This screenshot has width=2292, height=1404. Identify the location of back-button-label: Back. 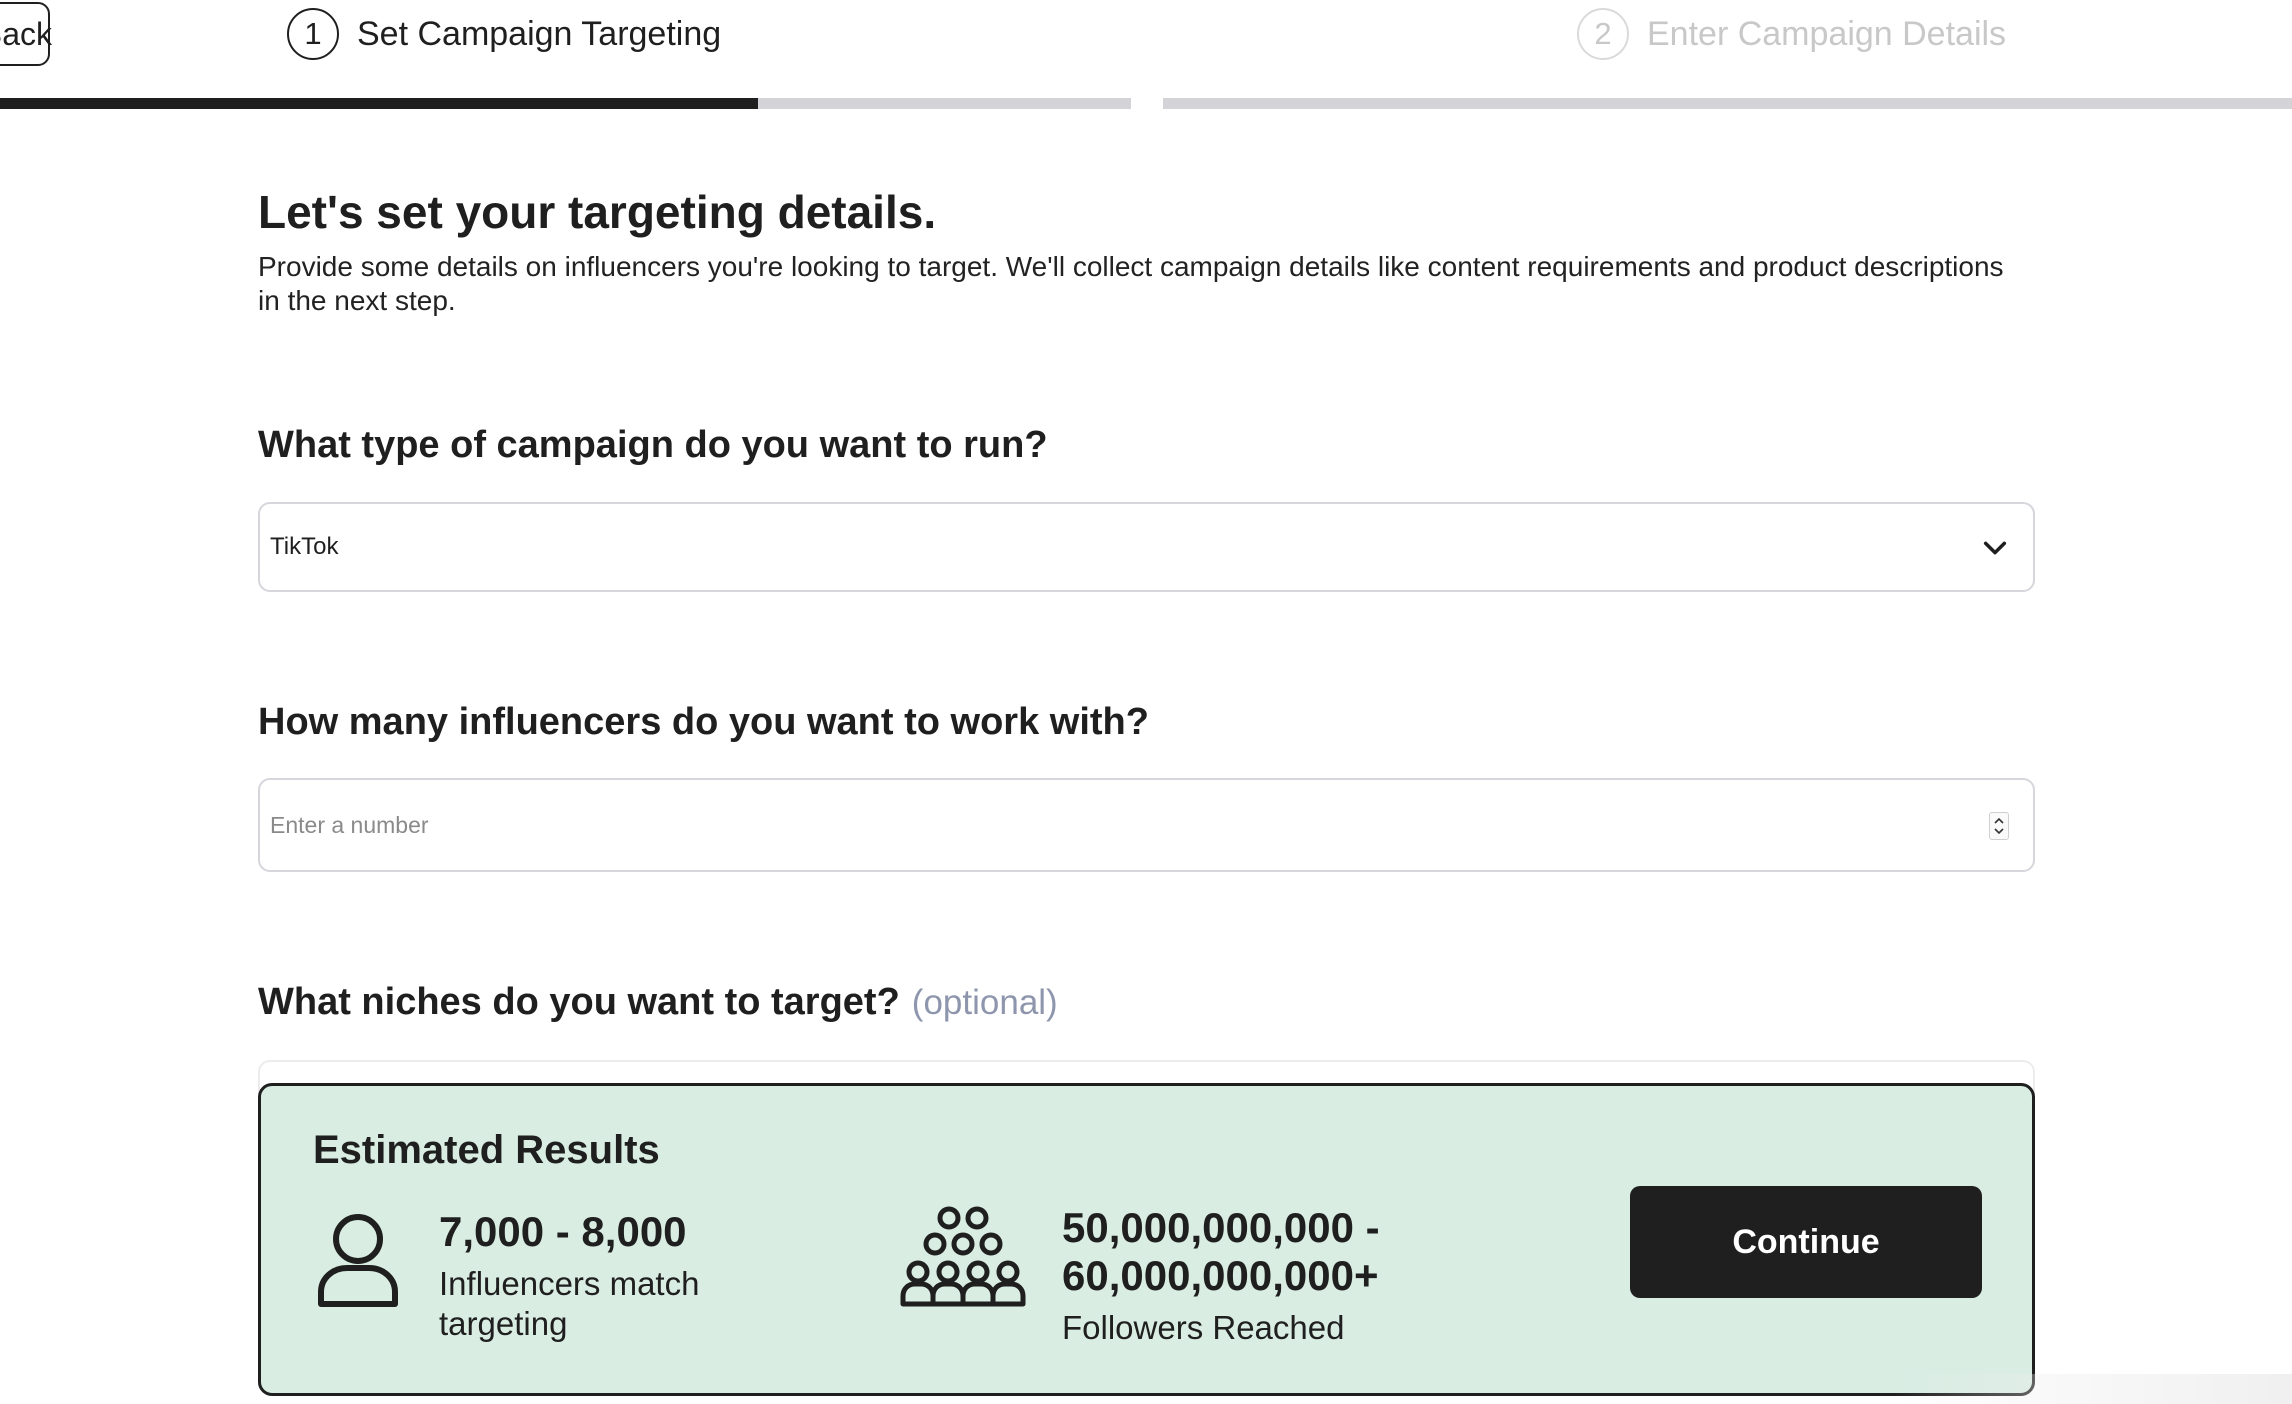
(26, 34).